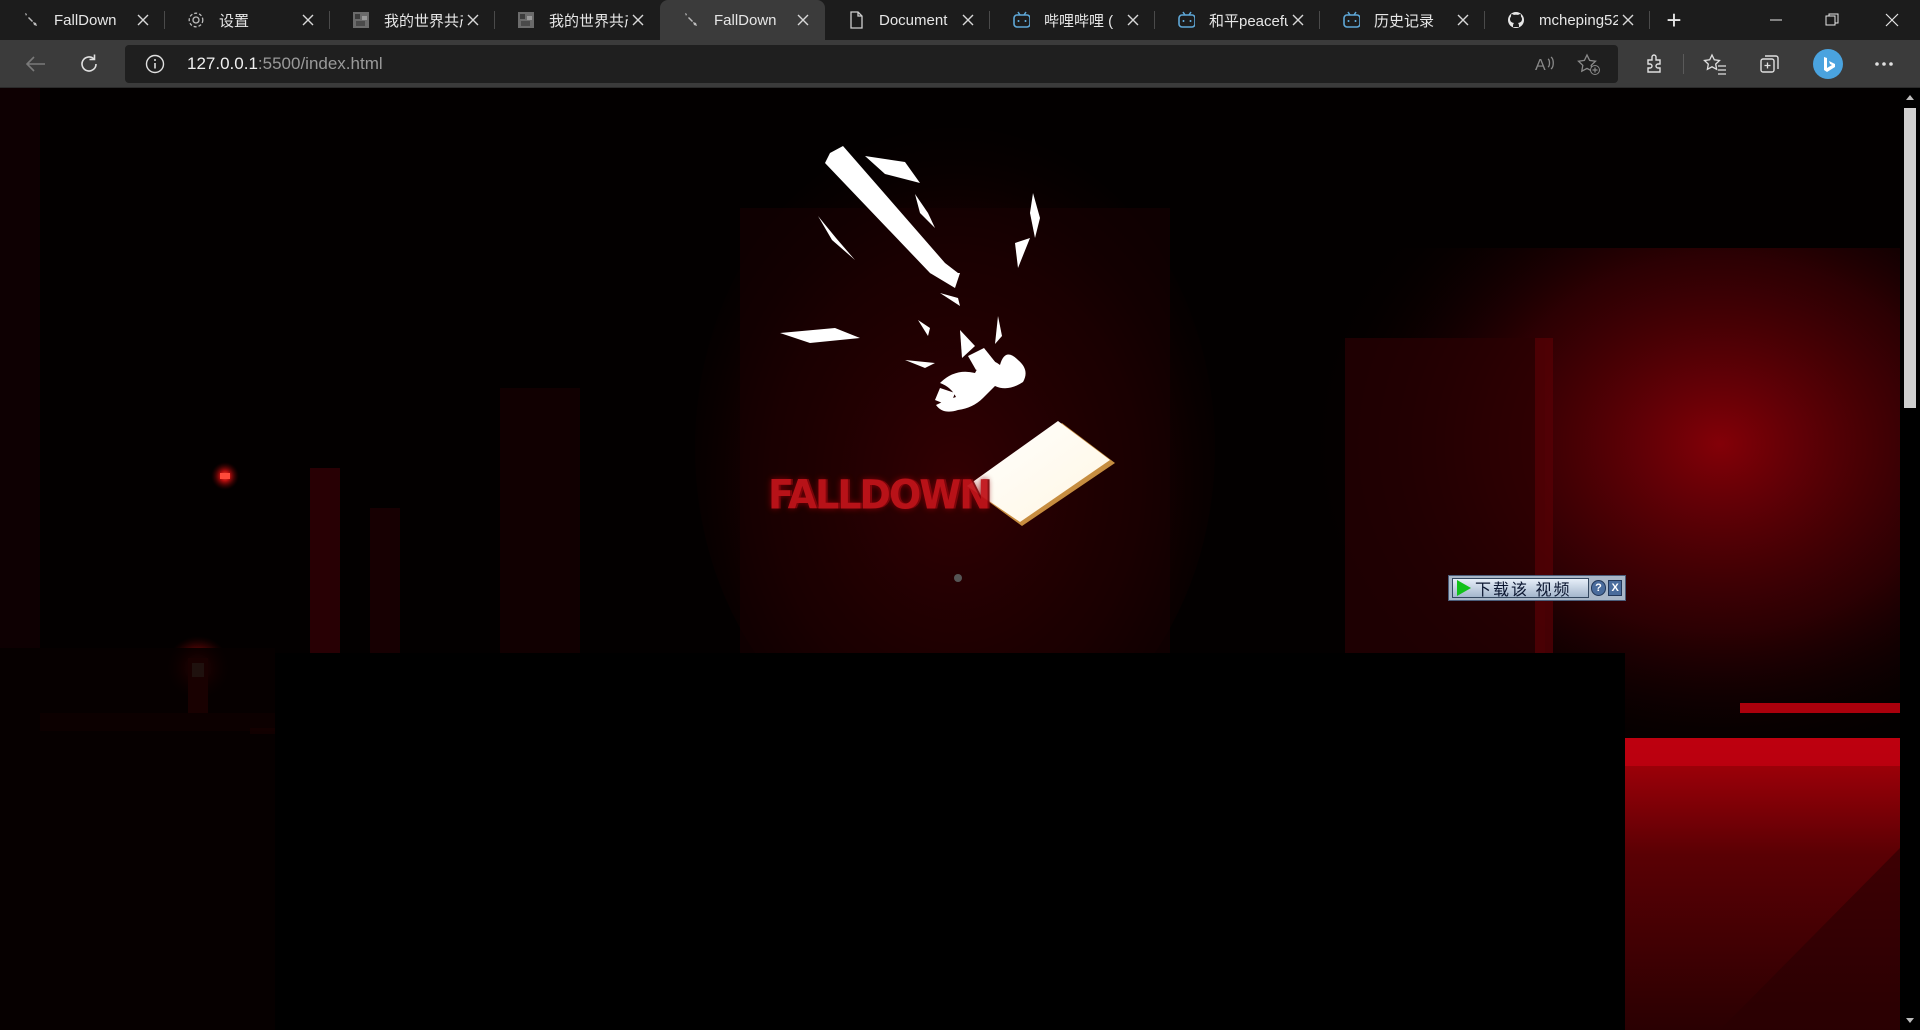 The width and height of the screenshot is (1920, 1030). I want to click on tab-title: 哔哩哔哩 (, so click(1079, 21).